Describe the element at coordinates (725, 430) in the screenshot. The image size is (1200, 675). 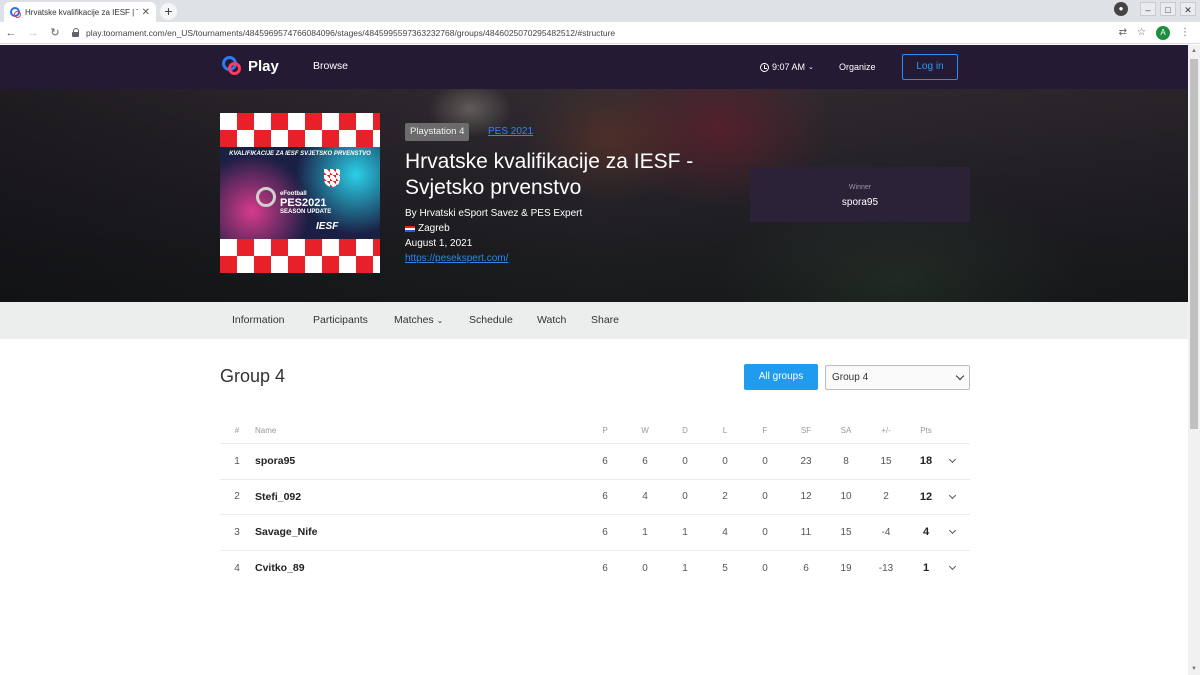
I see `header-losses: L` at that location.